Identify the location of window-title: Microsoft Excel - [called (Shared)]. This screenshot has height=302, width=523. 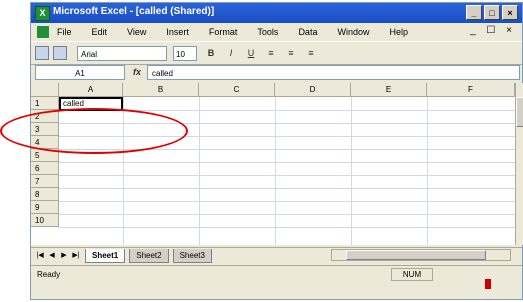
(134, 11).